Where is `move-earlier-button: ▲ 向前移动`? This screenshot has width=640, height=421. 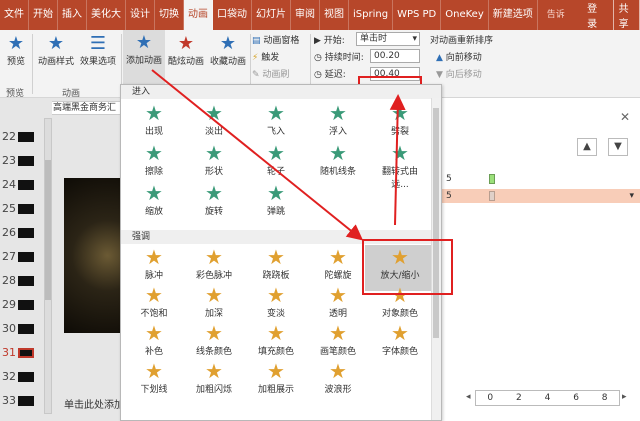
move-earlier-button: ▲ 向前移动 is located at coordinates (459, 56).